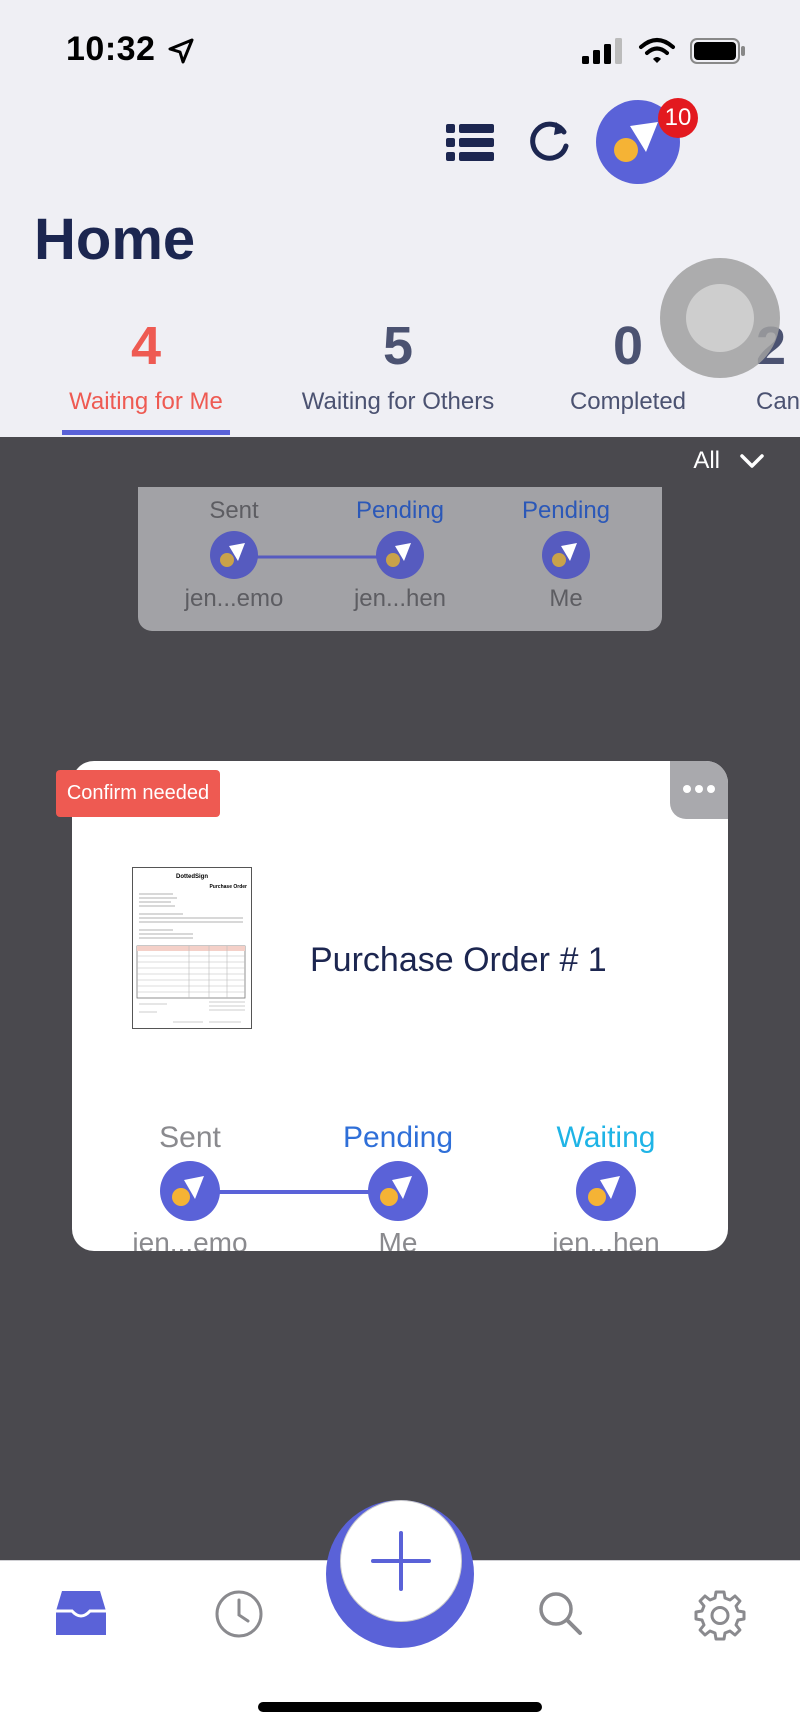 The width and height of the screenshot is (800, 1731). Describe the element at coordinates (111, 49) in the screenshot. I see `status-time: 10:32` at that location.